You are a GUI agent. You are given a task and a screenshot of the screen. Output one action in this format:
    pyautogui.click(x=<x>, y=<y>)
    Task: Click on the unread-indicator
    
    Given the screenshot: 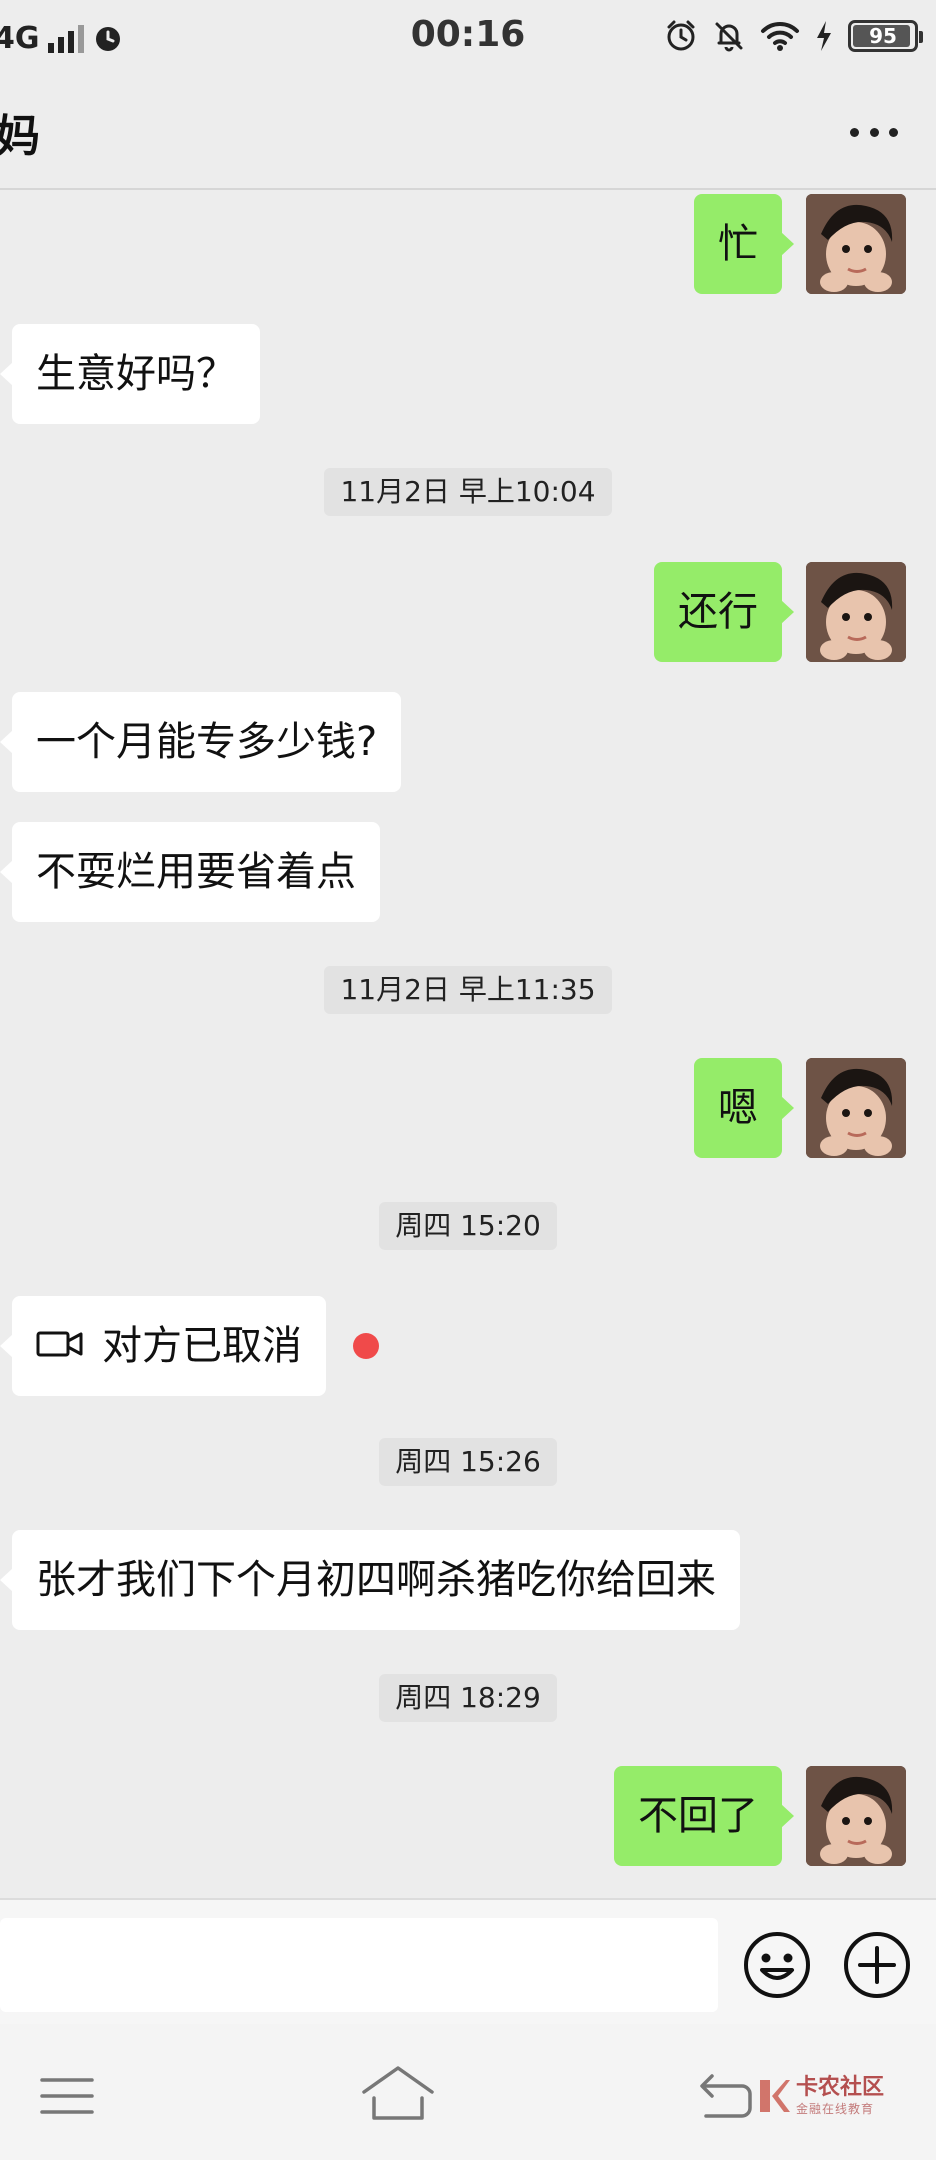 What is the action you would take?
    pyautogui.click(x=366, y=1346)
    